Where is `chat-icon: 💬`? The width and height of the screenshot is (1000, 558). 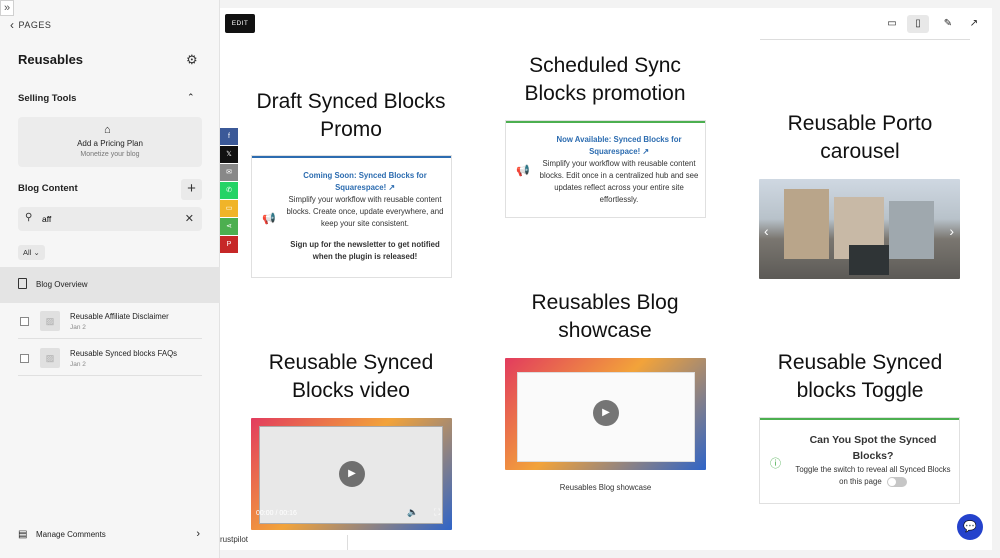 chat-icon: 💬 is located at coordinates (970, 527).